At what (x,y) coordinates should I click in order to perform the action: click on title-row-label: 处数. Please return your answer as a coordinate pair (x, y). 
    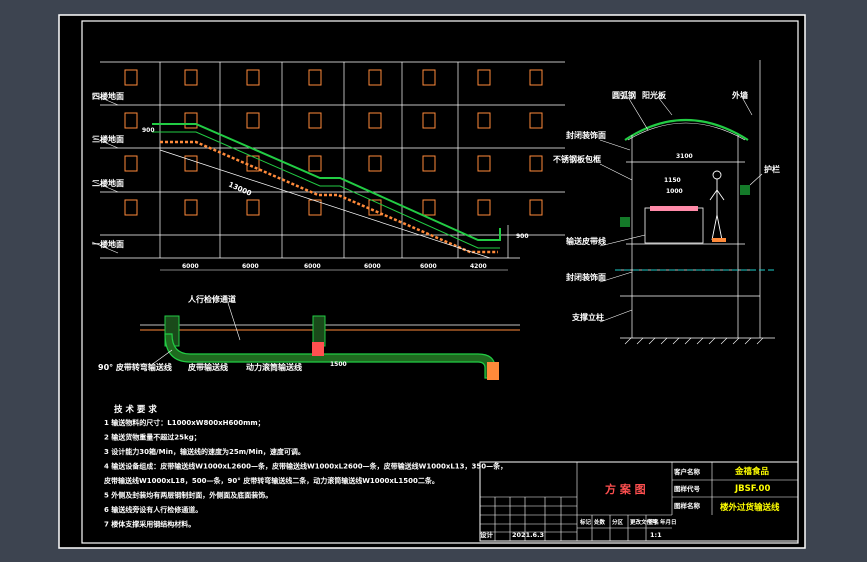
    Looking at the image, I should click on (599, 522).